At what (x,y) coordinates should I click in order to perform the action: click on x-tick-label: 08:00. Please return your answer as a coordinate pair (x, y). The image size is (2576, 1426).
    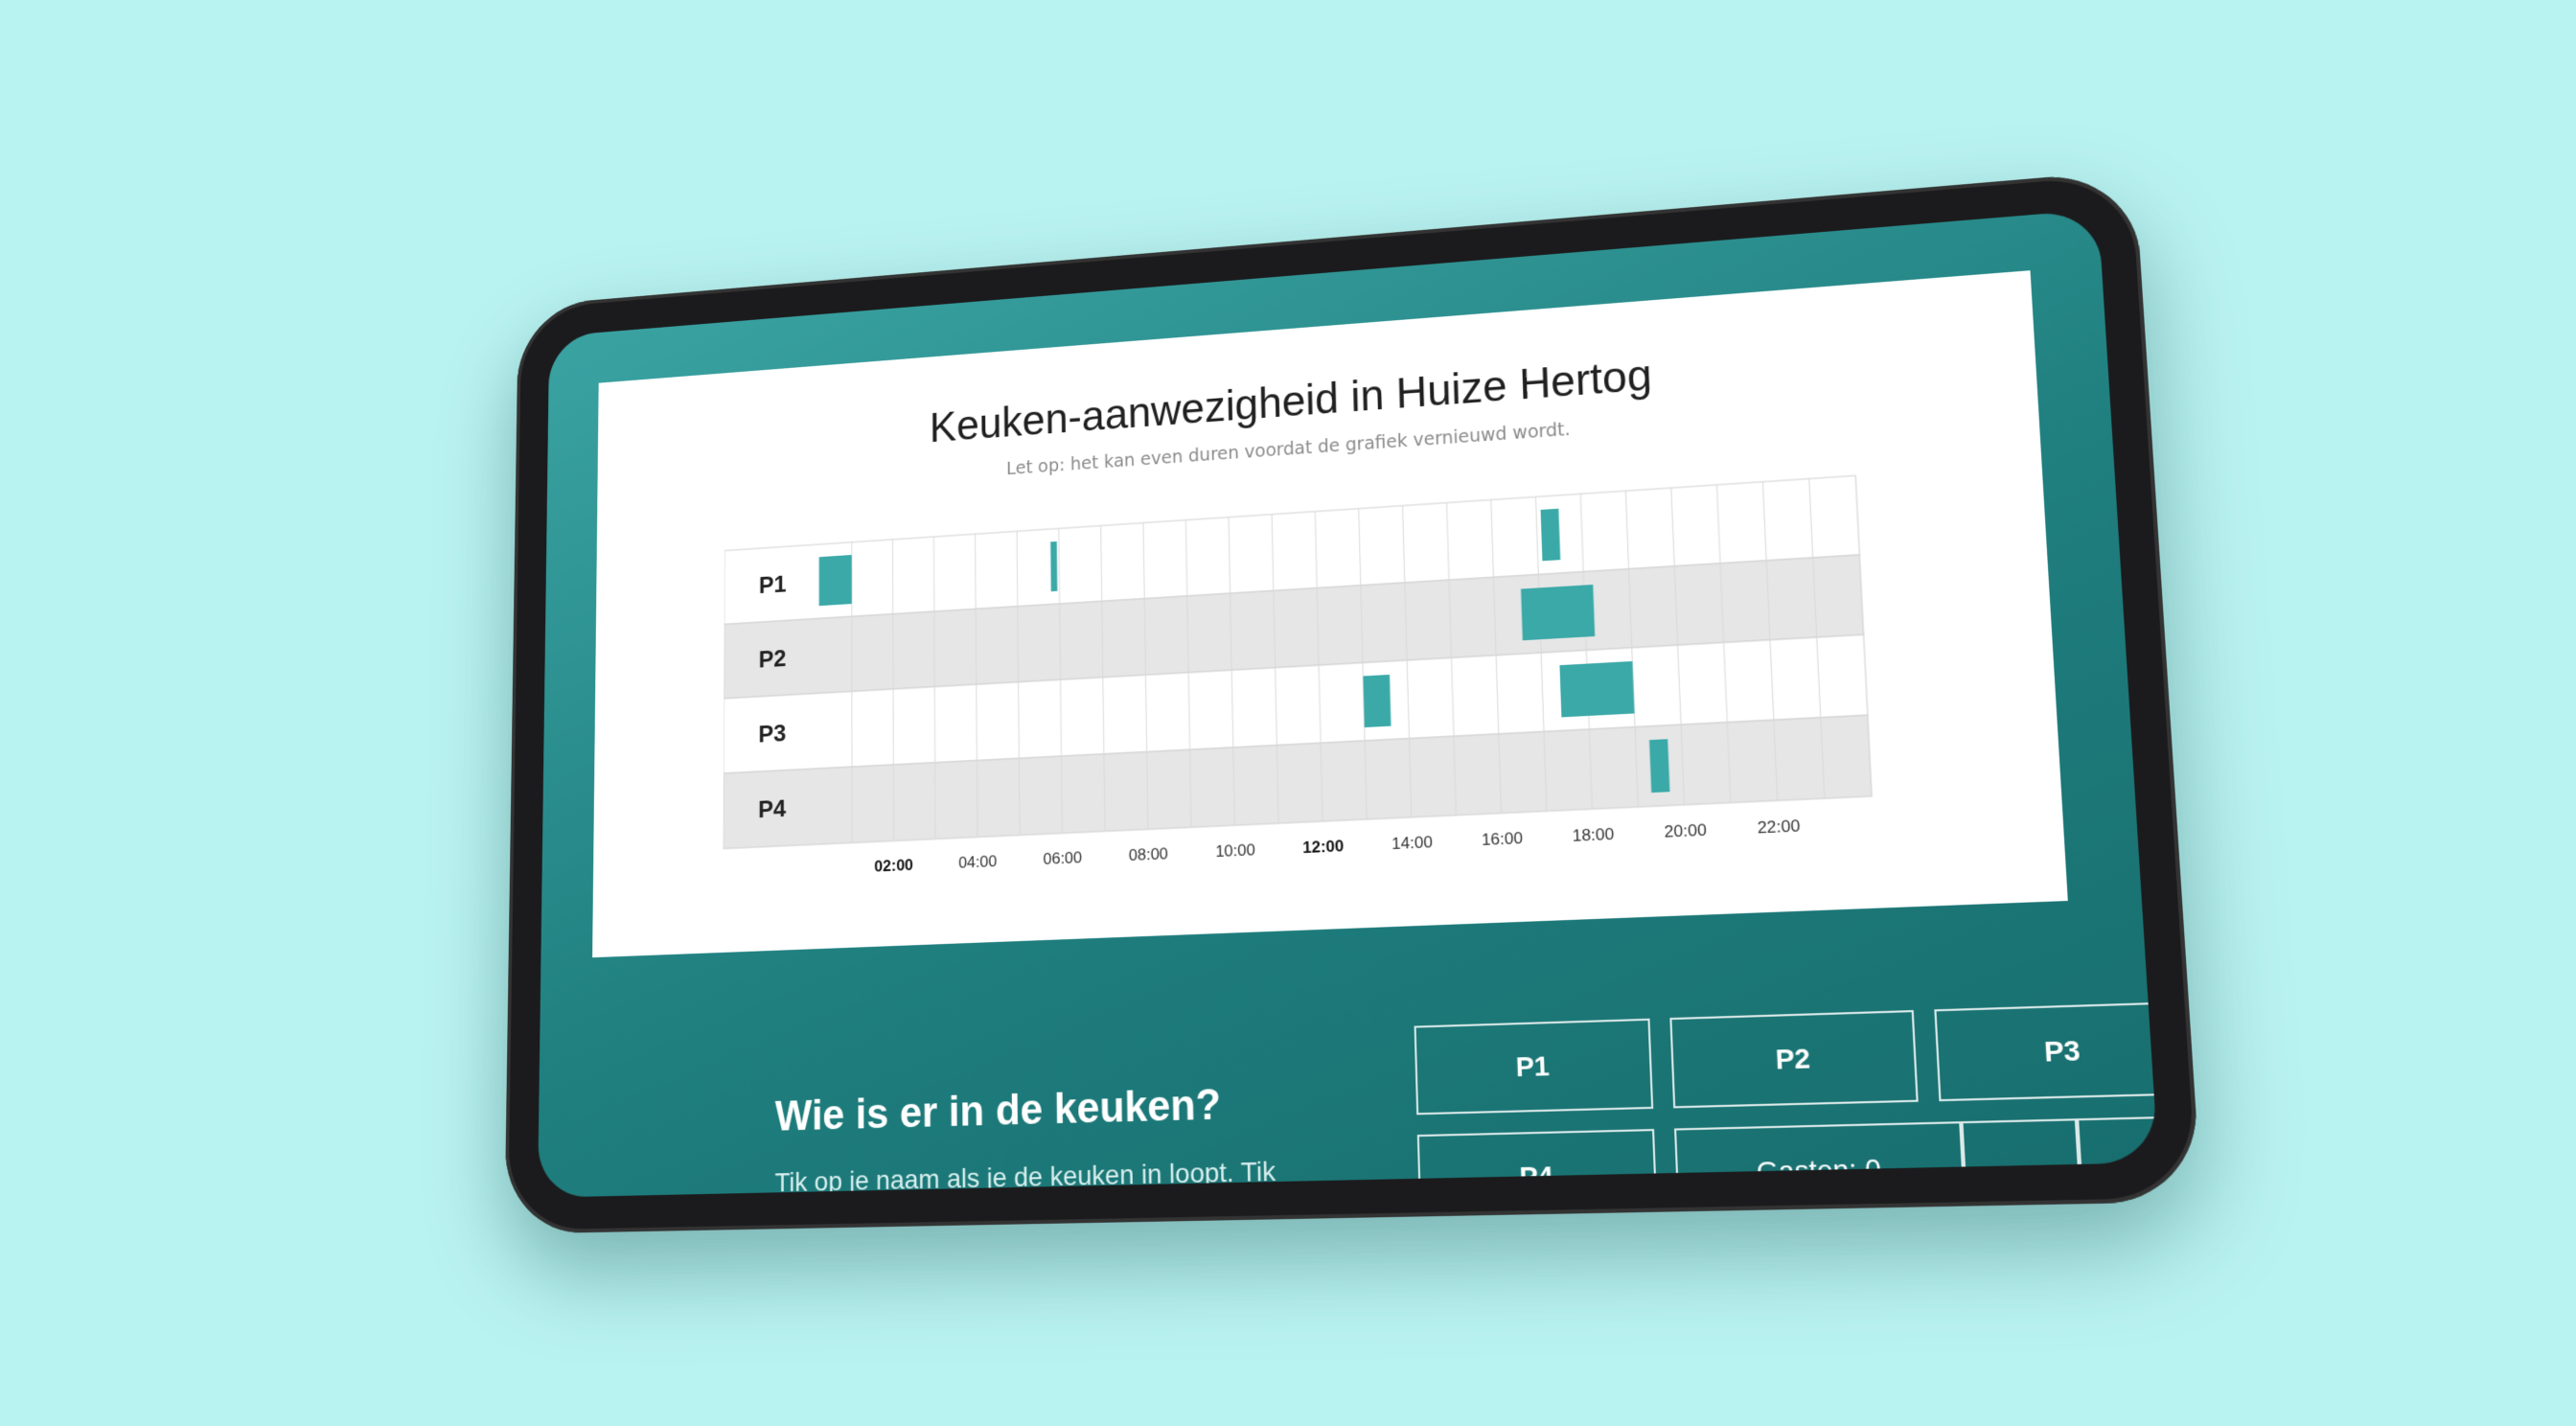
    Looking at the image, I should click on (1148, 854).